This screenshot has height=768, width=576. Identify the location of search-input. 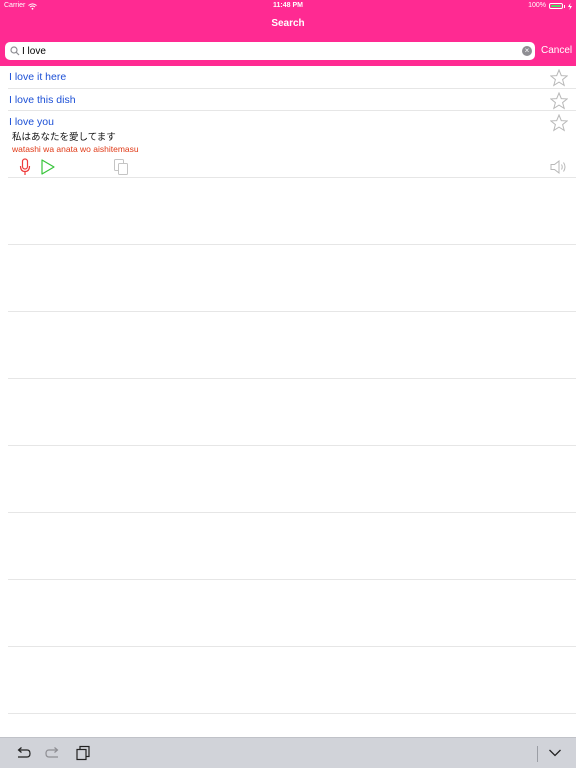
(271, 51).